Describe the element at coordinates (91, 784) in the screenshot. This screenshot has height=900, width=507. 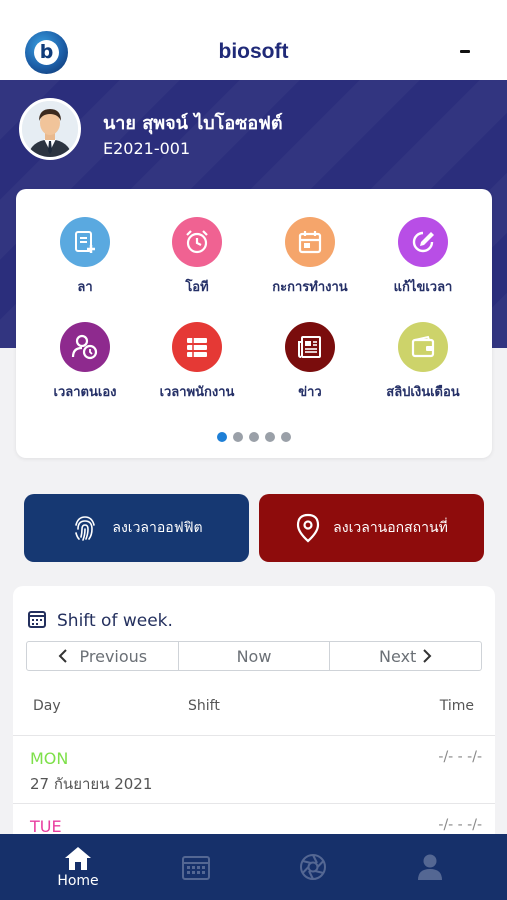
I see `day-date: 27 กันยายน 2021` at that location.